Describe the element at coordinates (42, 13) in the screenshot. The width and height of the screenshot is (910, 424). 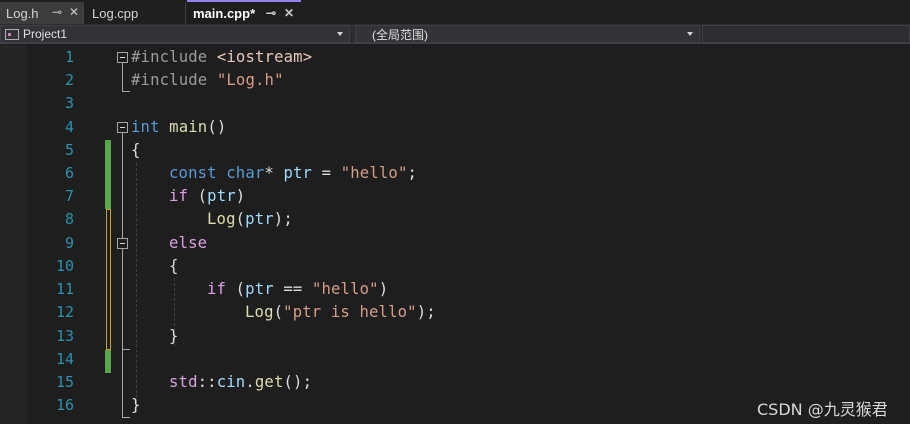
I see `tab-log-h: Log.h ⊸ ✕` at that location.